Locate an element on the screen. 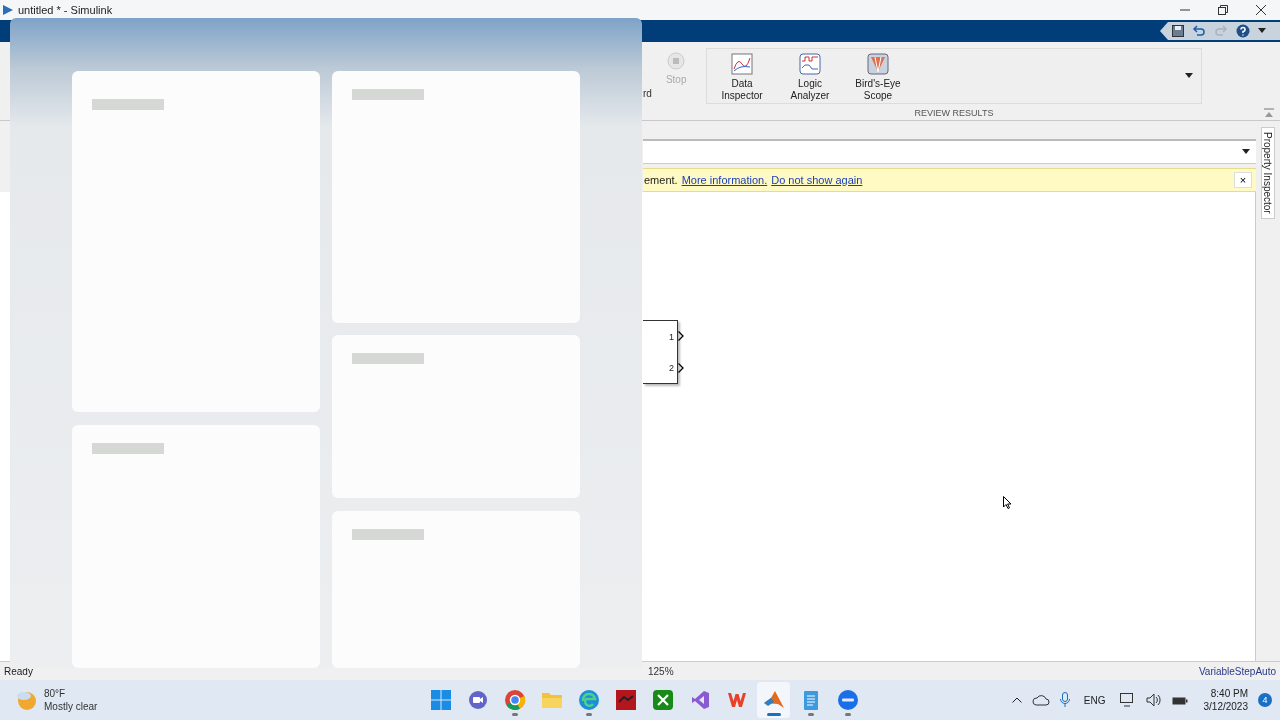  x-logo-icon is located at coordinates (662, 700).